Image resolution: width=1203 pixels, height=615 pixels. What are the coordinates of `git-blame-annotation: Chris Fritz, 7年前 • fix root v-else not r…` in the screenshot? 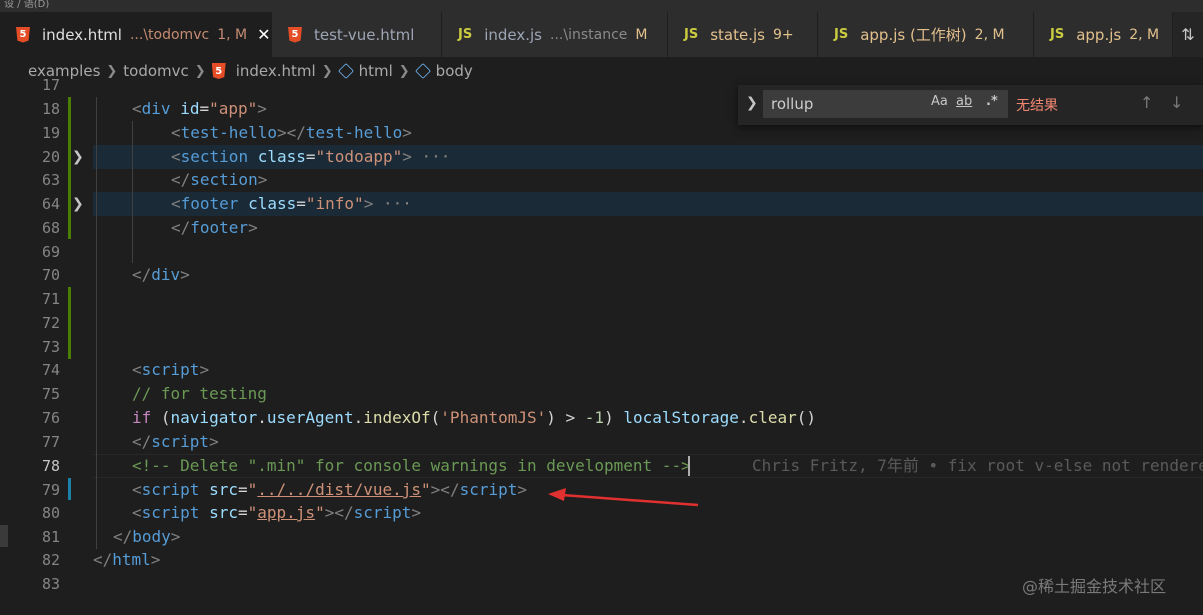 It's located at (977, 465).